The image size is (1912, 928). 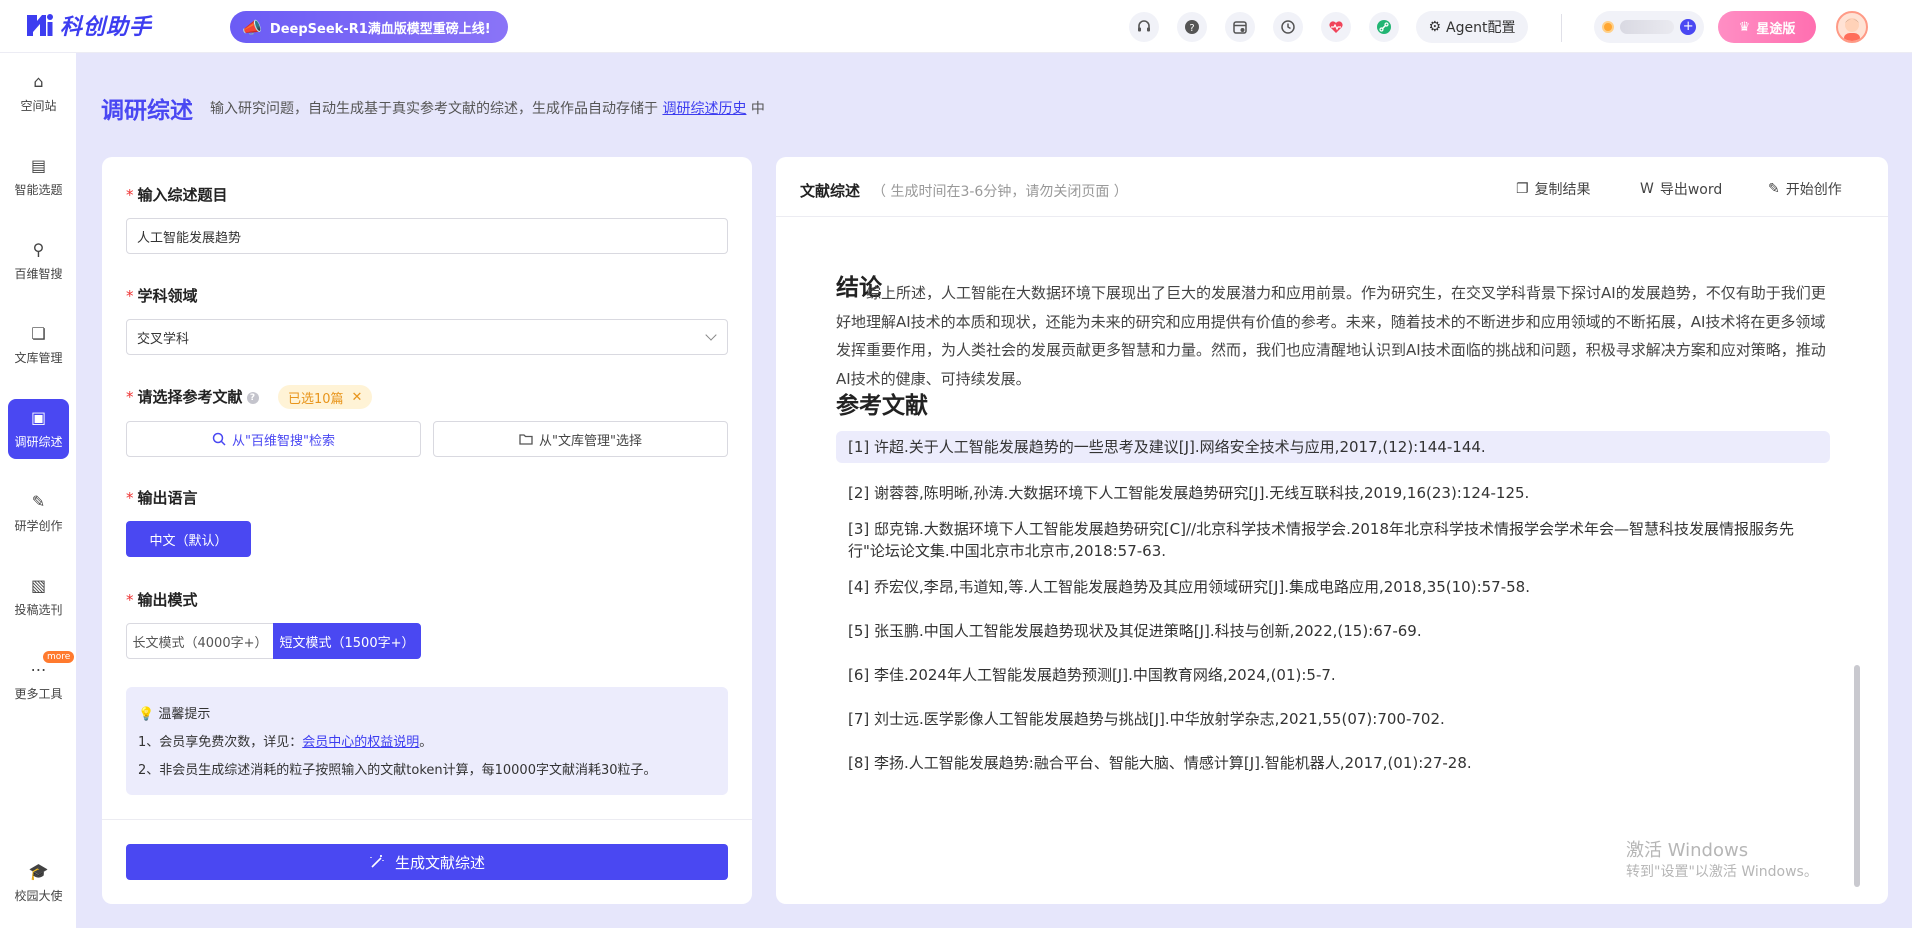 What do you see at coordinates (38, 93) in the screenshot?
I see `sidebar-item-space-station: ⌂ 空间站` at bounding box center [38, 93].